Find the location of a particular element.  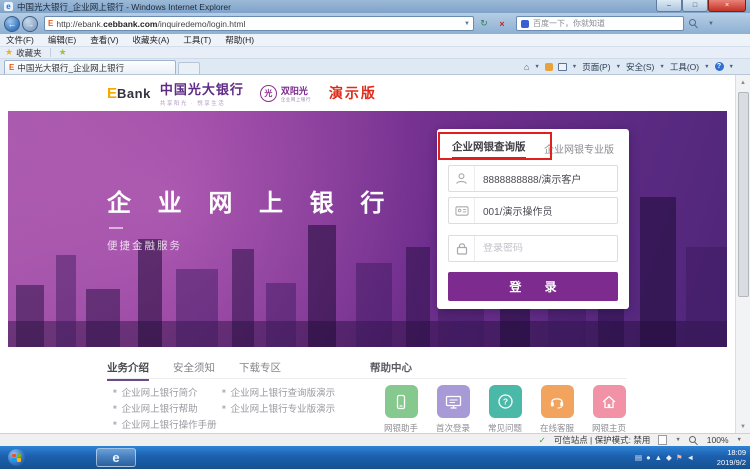

url-prefix: http://ebank. is located at coordinates (80, 23).